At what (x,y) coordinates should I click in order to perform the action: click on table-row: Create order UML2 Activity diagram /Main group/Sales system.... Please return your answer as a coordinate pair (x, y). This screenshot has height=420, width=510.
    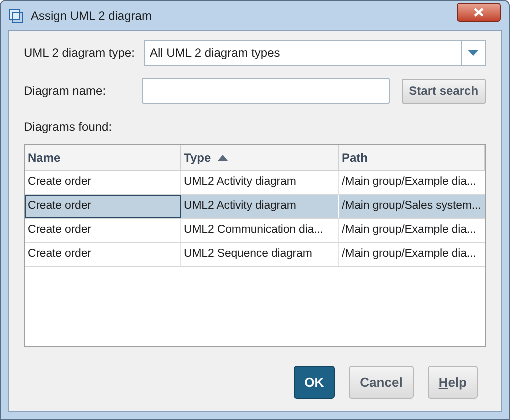
    Looking at the image, I should click on (255, 207).